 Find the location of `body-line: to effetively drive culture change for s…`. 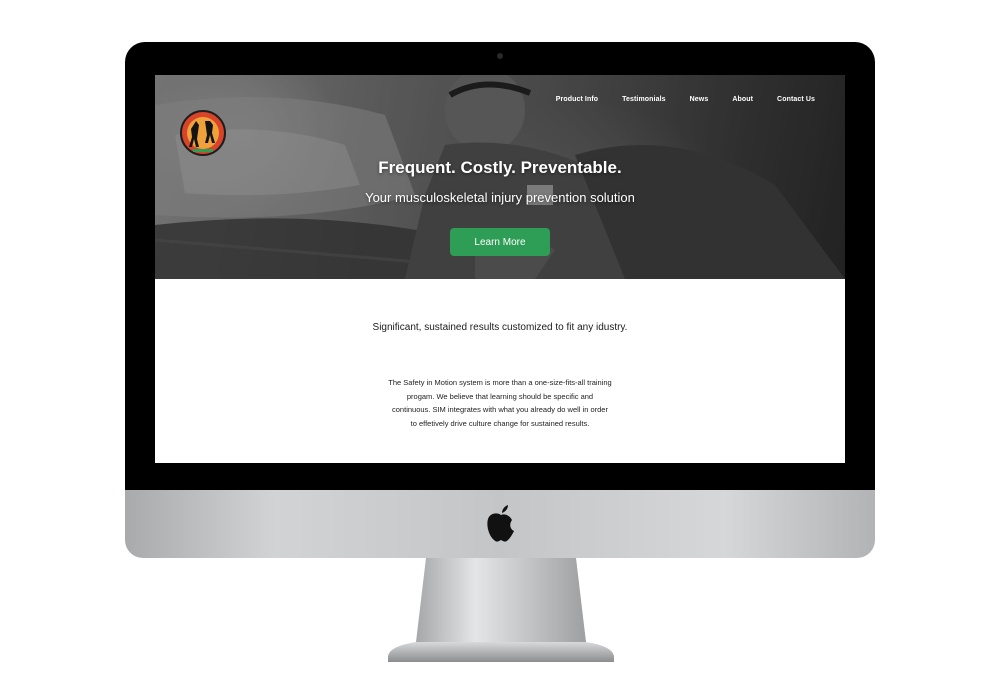

body-line: to effetively drive culture change for s… is located at coordinates (500, 423).